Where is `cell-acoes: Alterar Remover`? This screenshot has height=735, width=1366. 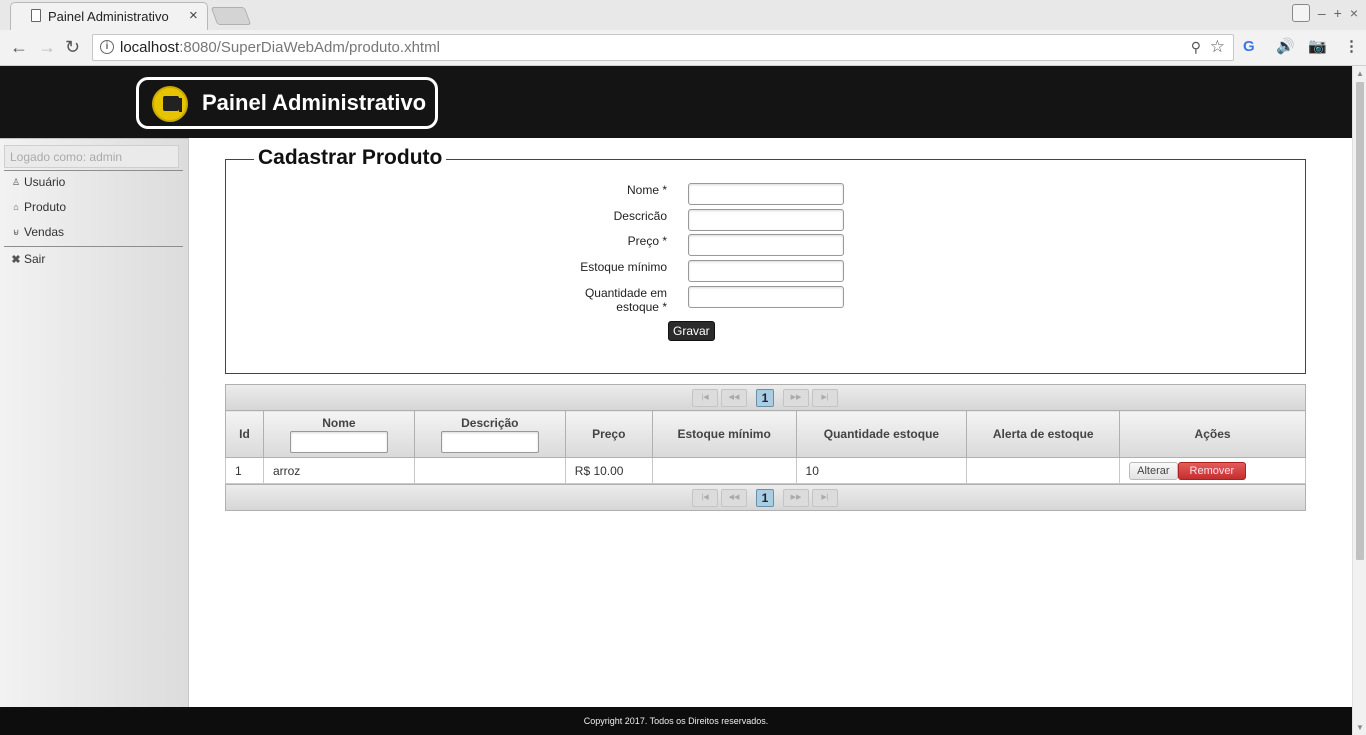 cell-acoes: Alterar Remover is located at coordinates (1212, 470).